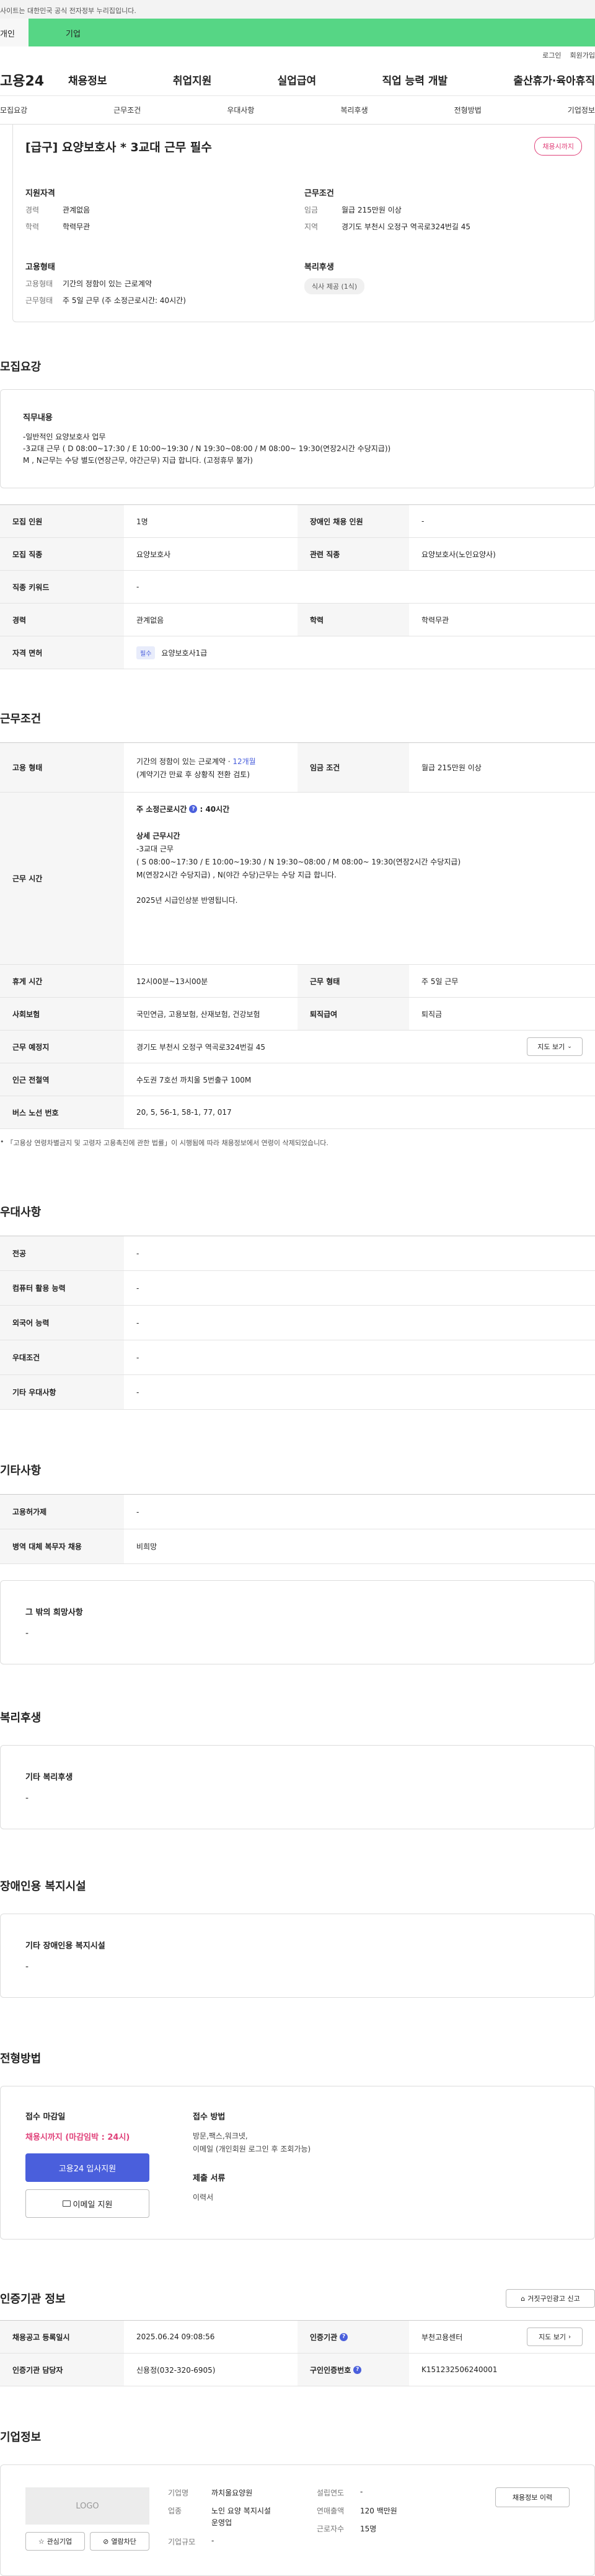  Describe the element at coordinates (331, 2493) in the screenshot. I see `company-key: 설립연도` at that location.